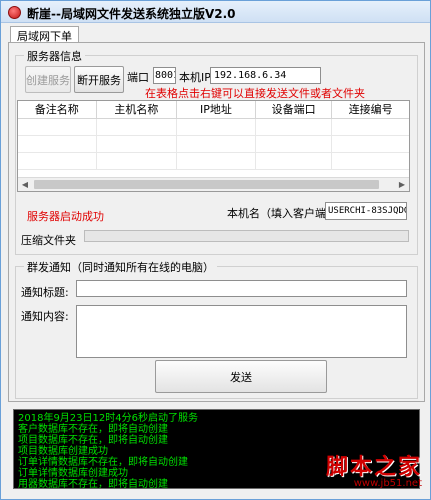 The image size is (431, 500). I want to click on compress-folder-label: 压缩文件夹, so click(48, 240).